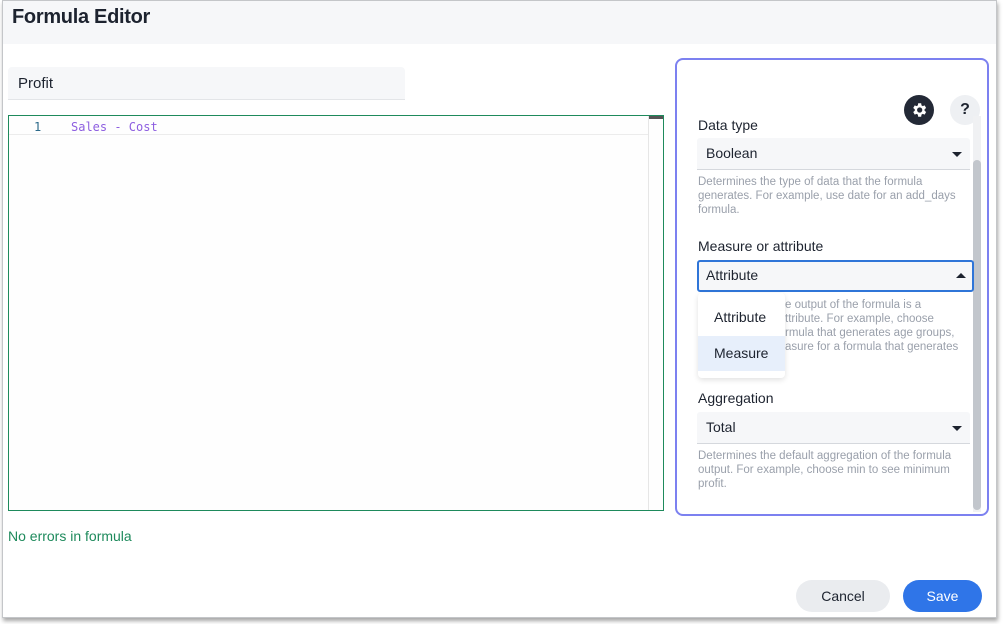 The height and width of the screenshot is (624, 1003). Describe the element at coordinates (761, 246) in the screenshot. I see `measure-attribute-label: Measure or attribute` at that location.